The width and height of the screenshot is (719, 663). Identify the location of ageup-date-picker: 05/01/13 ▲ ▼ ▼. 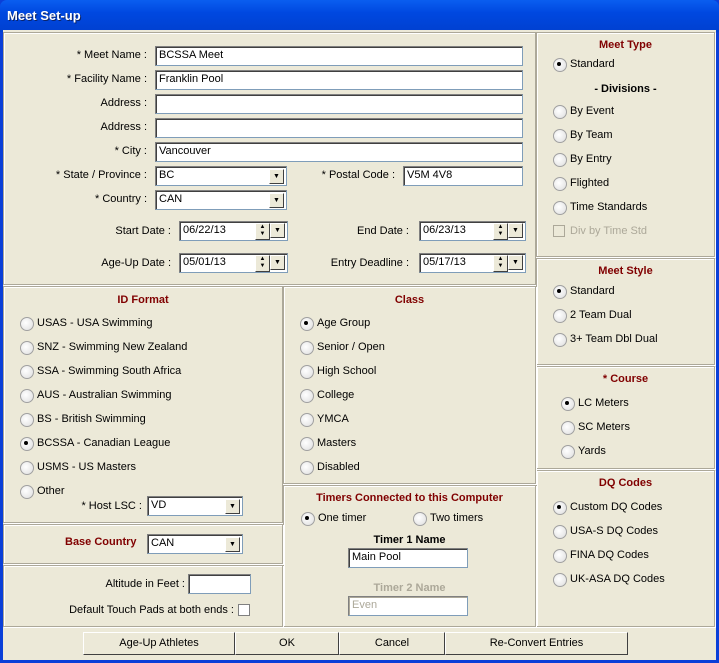
(233, 263).